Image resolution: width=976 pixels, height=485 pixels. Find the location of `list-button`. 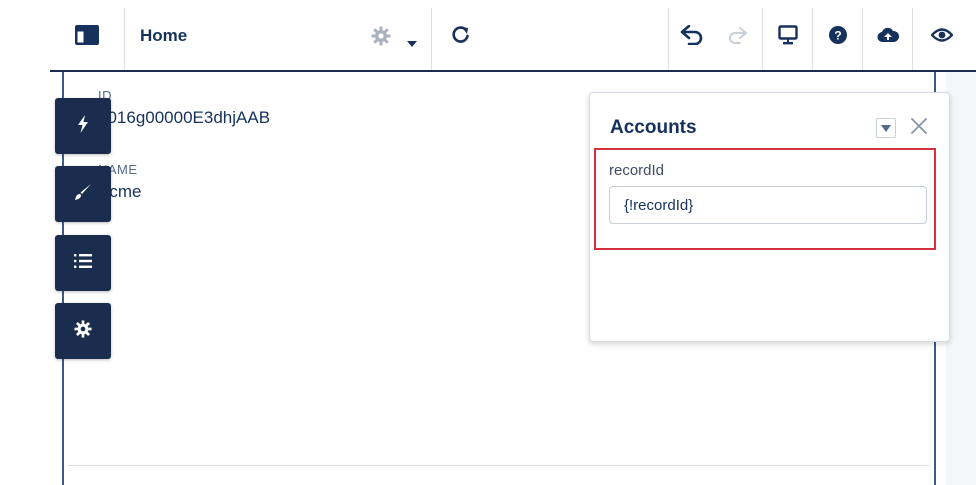

list-button is located at coordinates (83, 263).